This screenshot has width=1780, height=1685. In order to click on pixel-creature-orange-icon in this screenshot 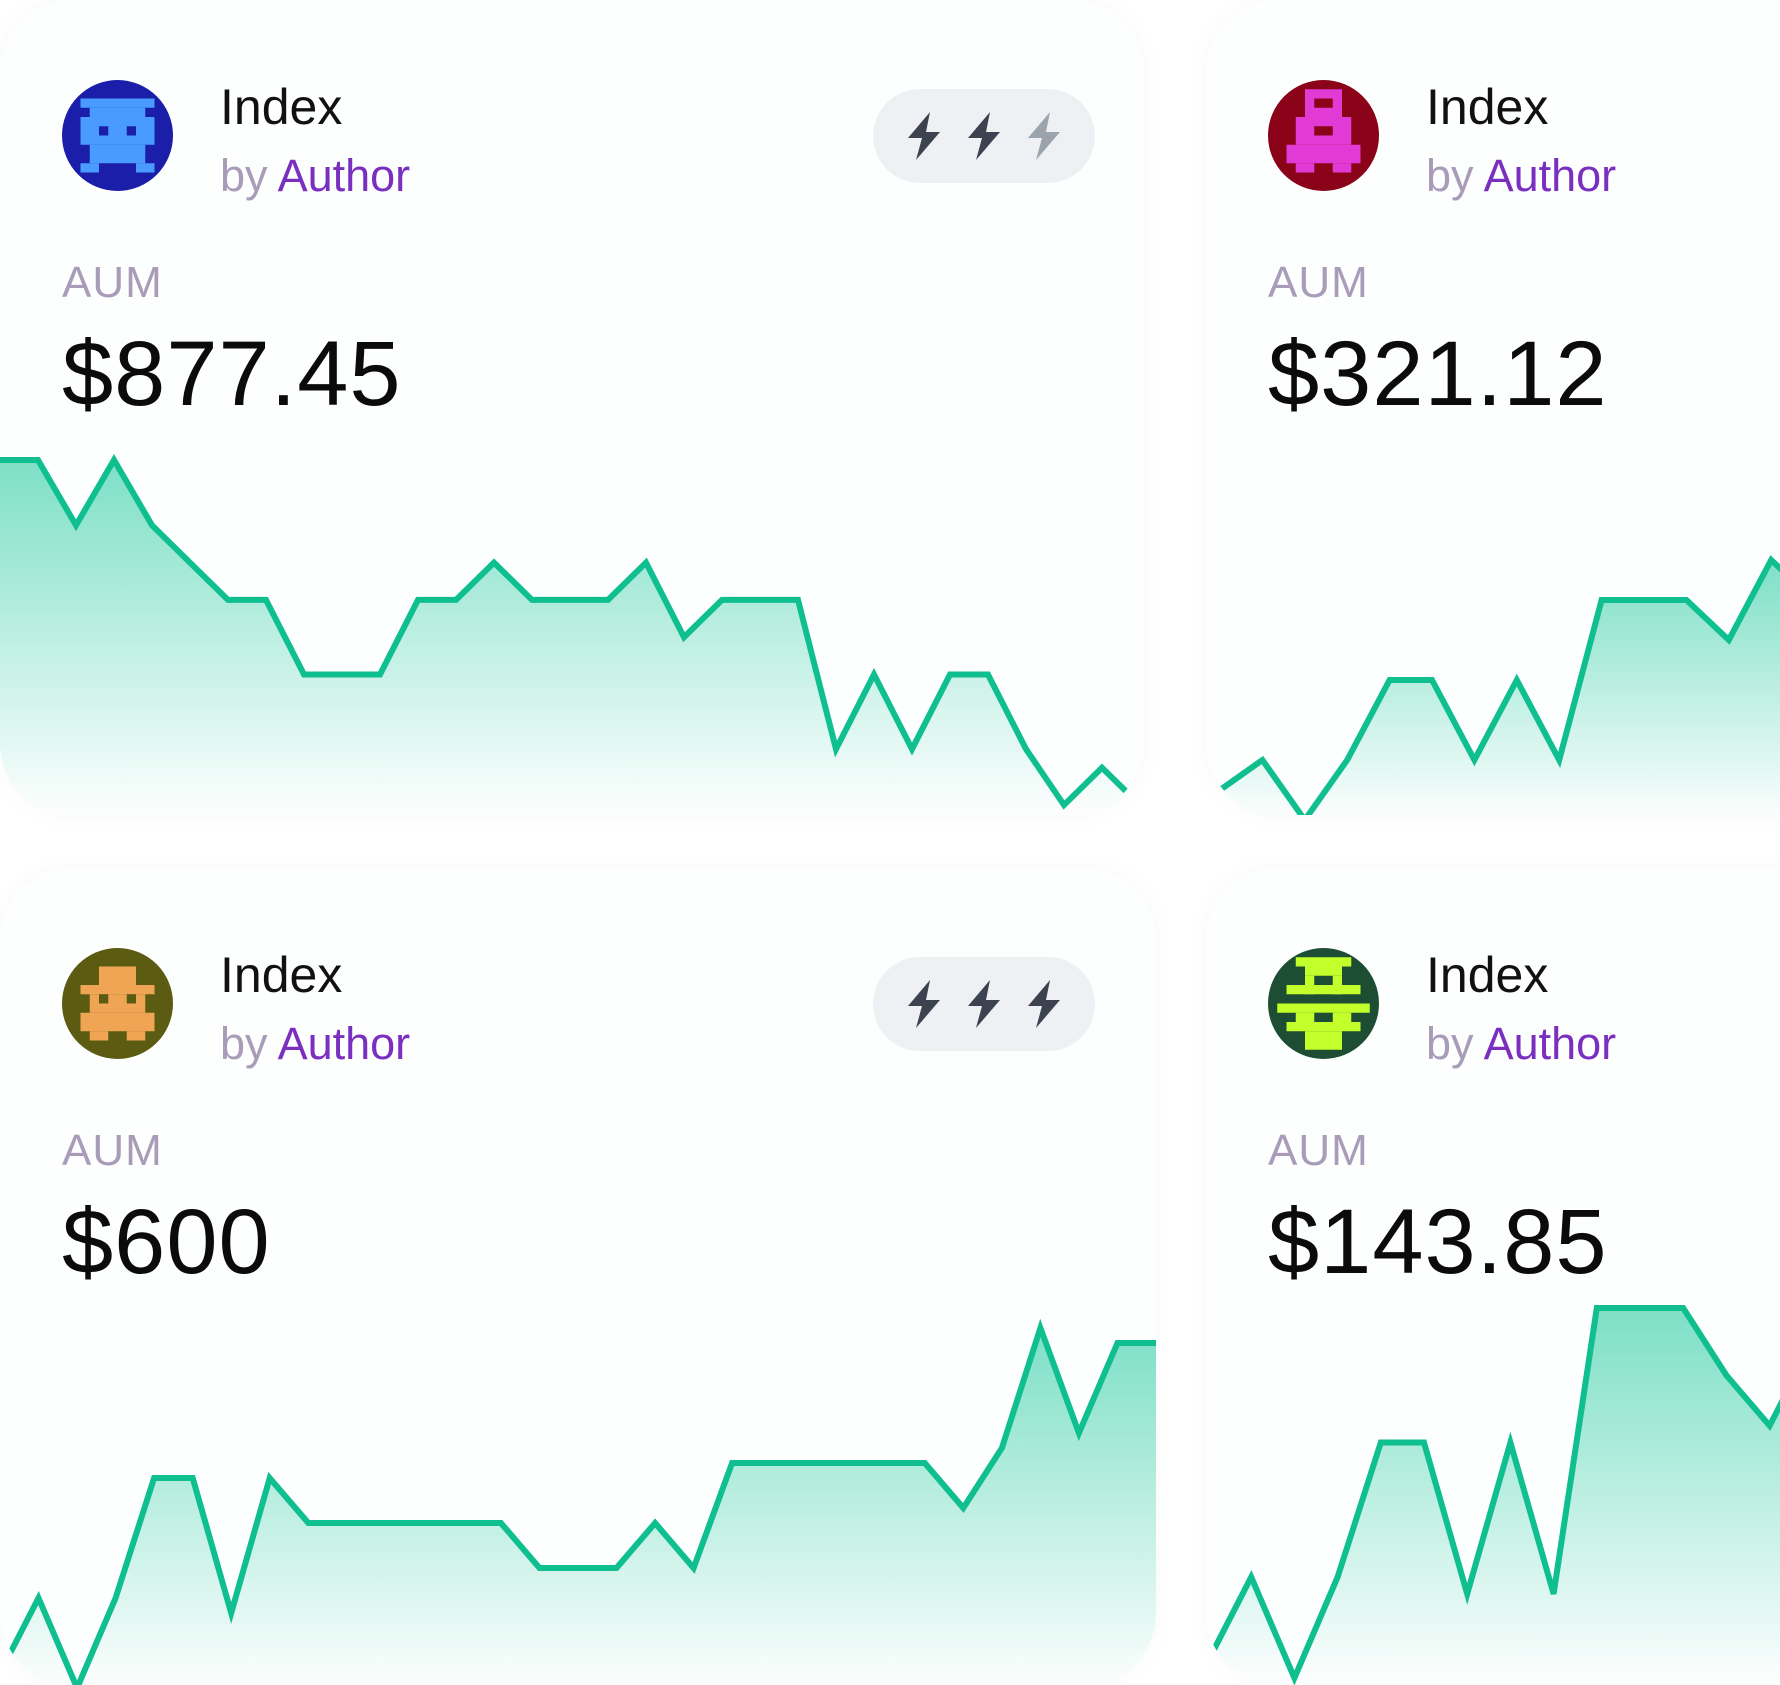, I will do `click(117, 1003)`.